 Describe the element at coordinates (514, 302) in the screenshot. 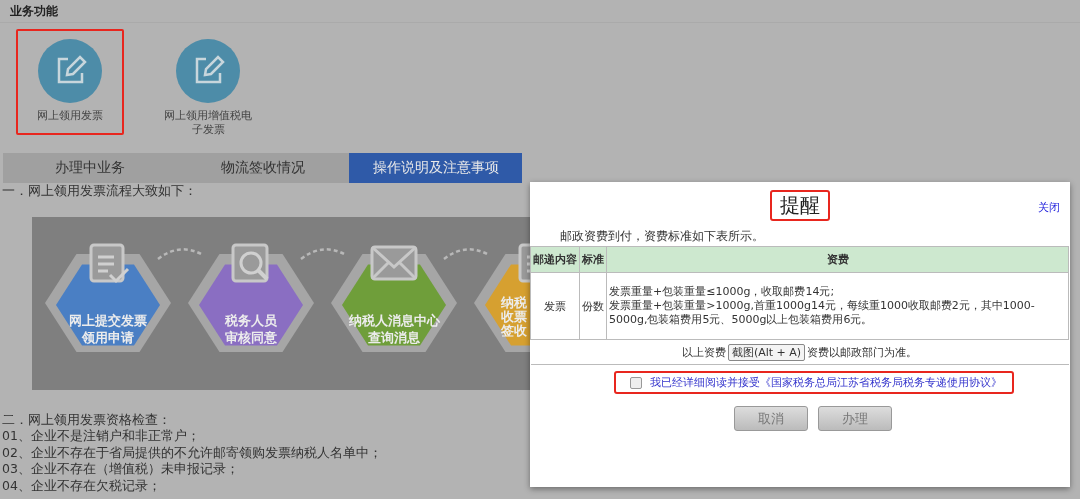

I see `step-label: 纳税` at that location.